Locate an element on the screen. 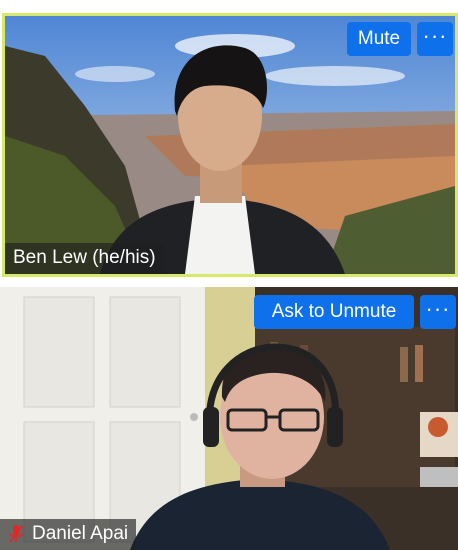 The width and height of the screenshot is (458, 550). mute-button: Mute is located at coordinates (379, 39).